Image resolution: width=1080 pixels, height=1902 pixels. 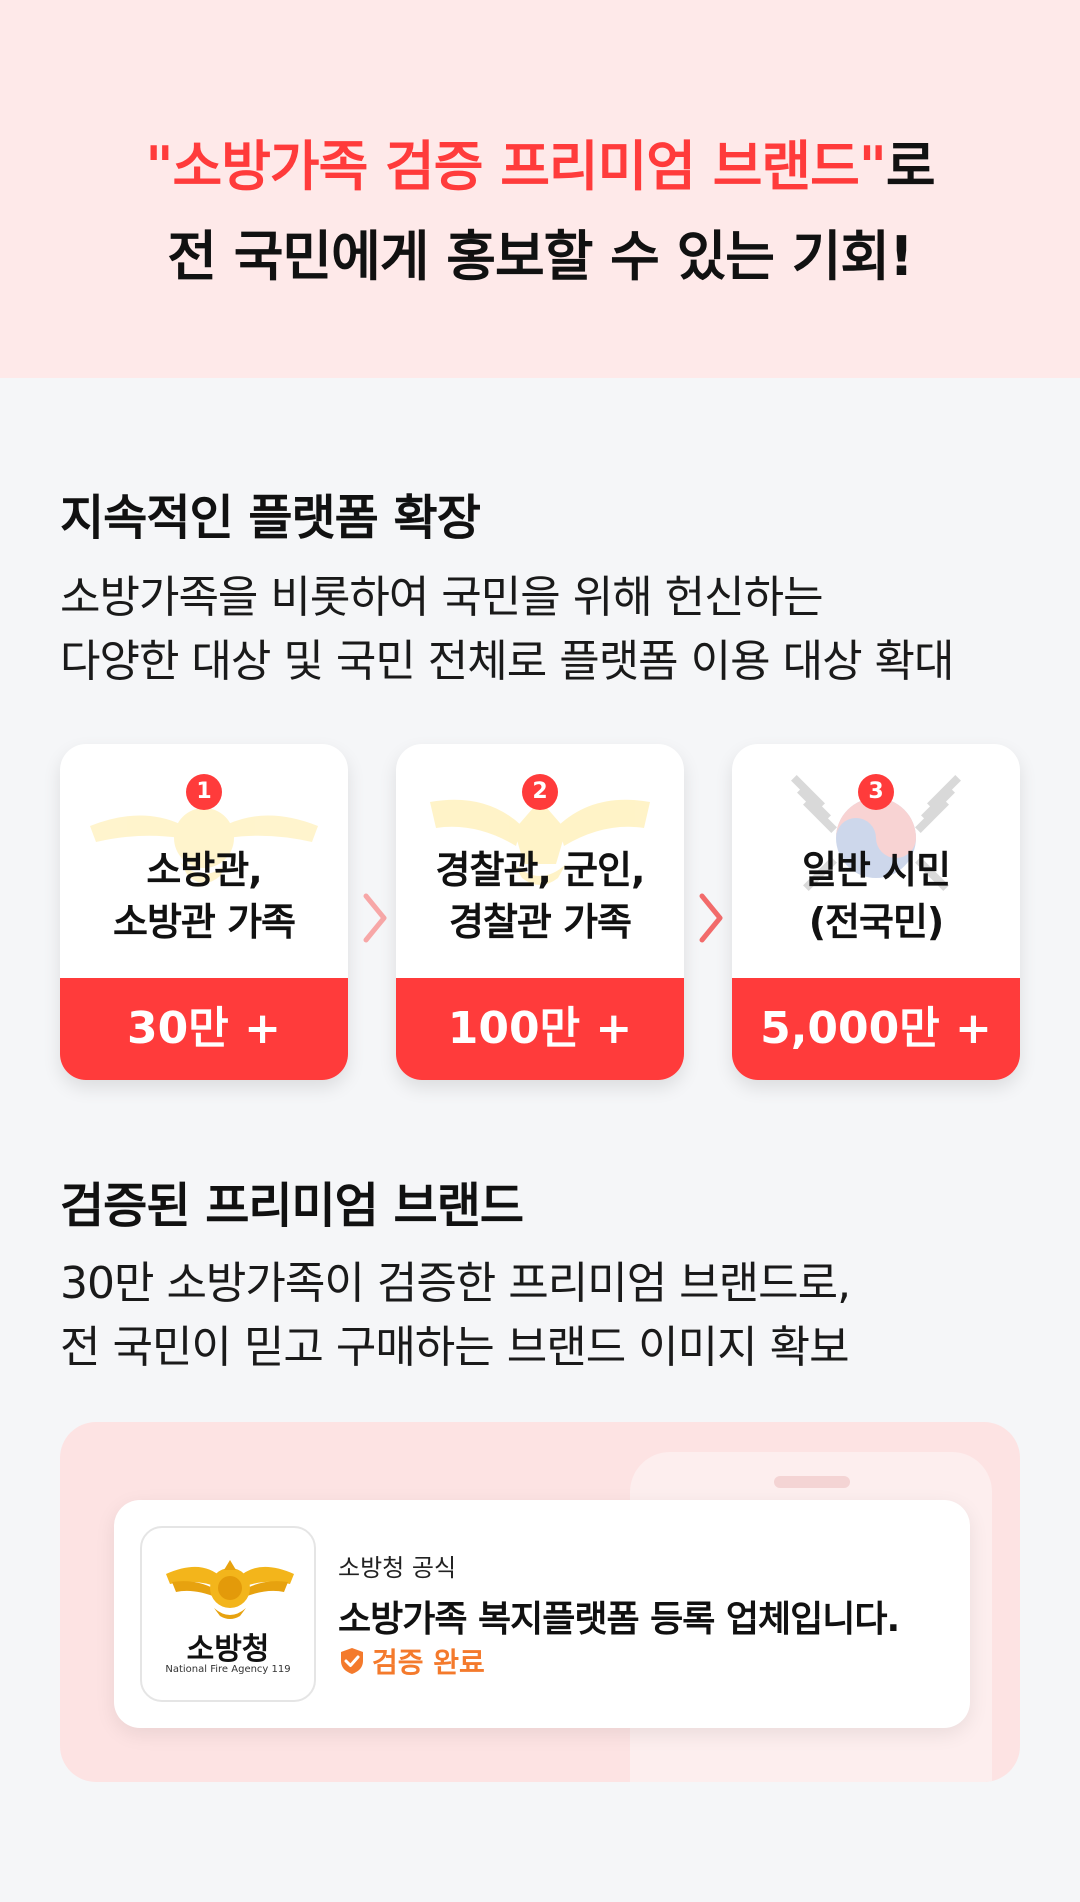 I want to click on audience-label: 일반 시민 (전국민), so click(x=876, y=896).